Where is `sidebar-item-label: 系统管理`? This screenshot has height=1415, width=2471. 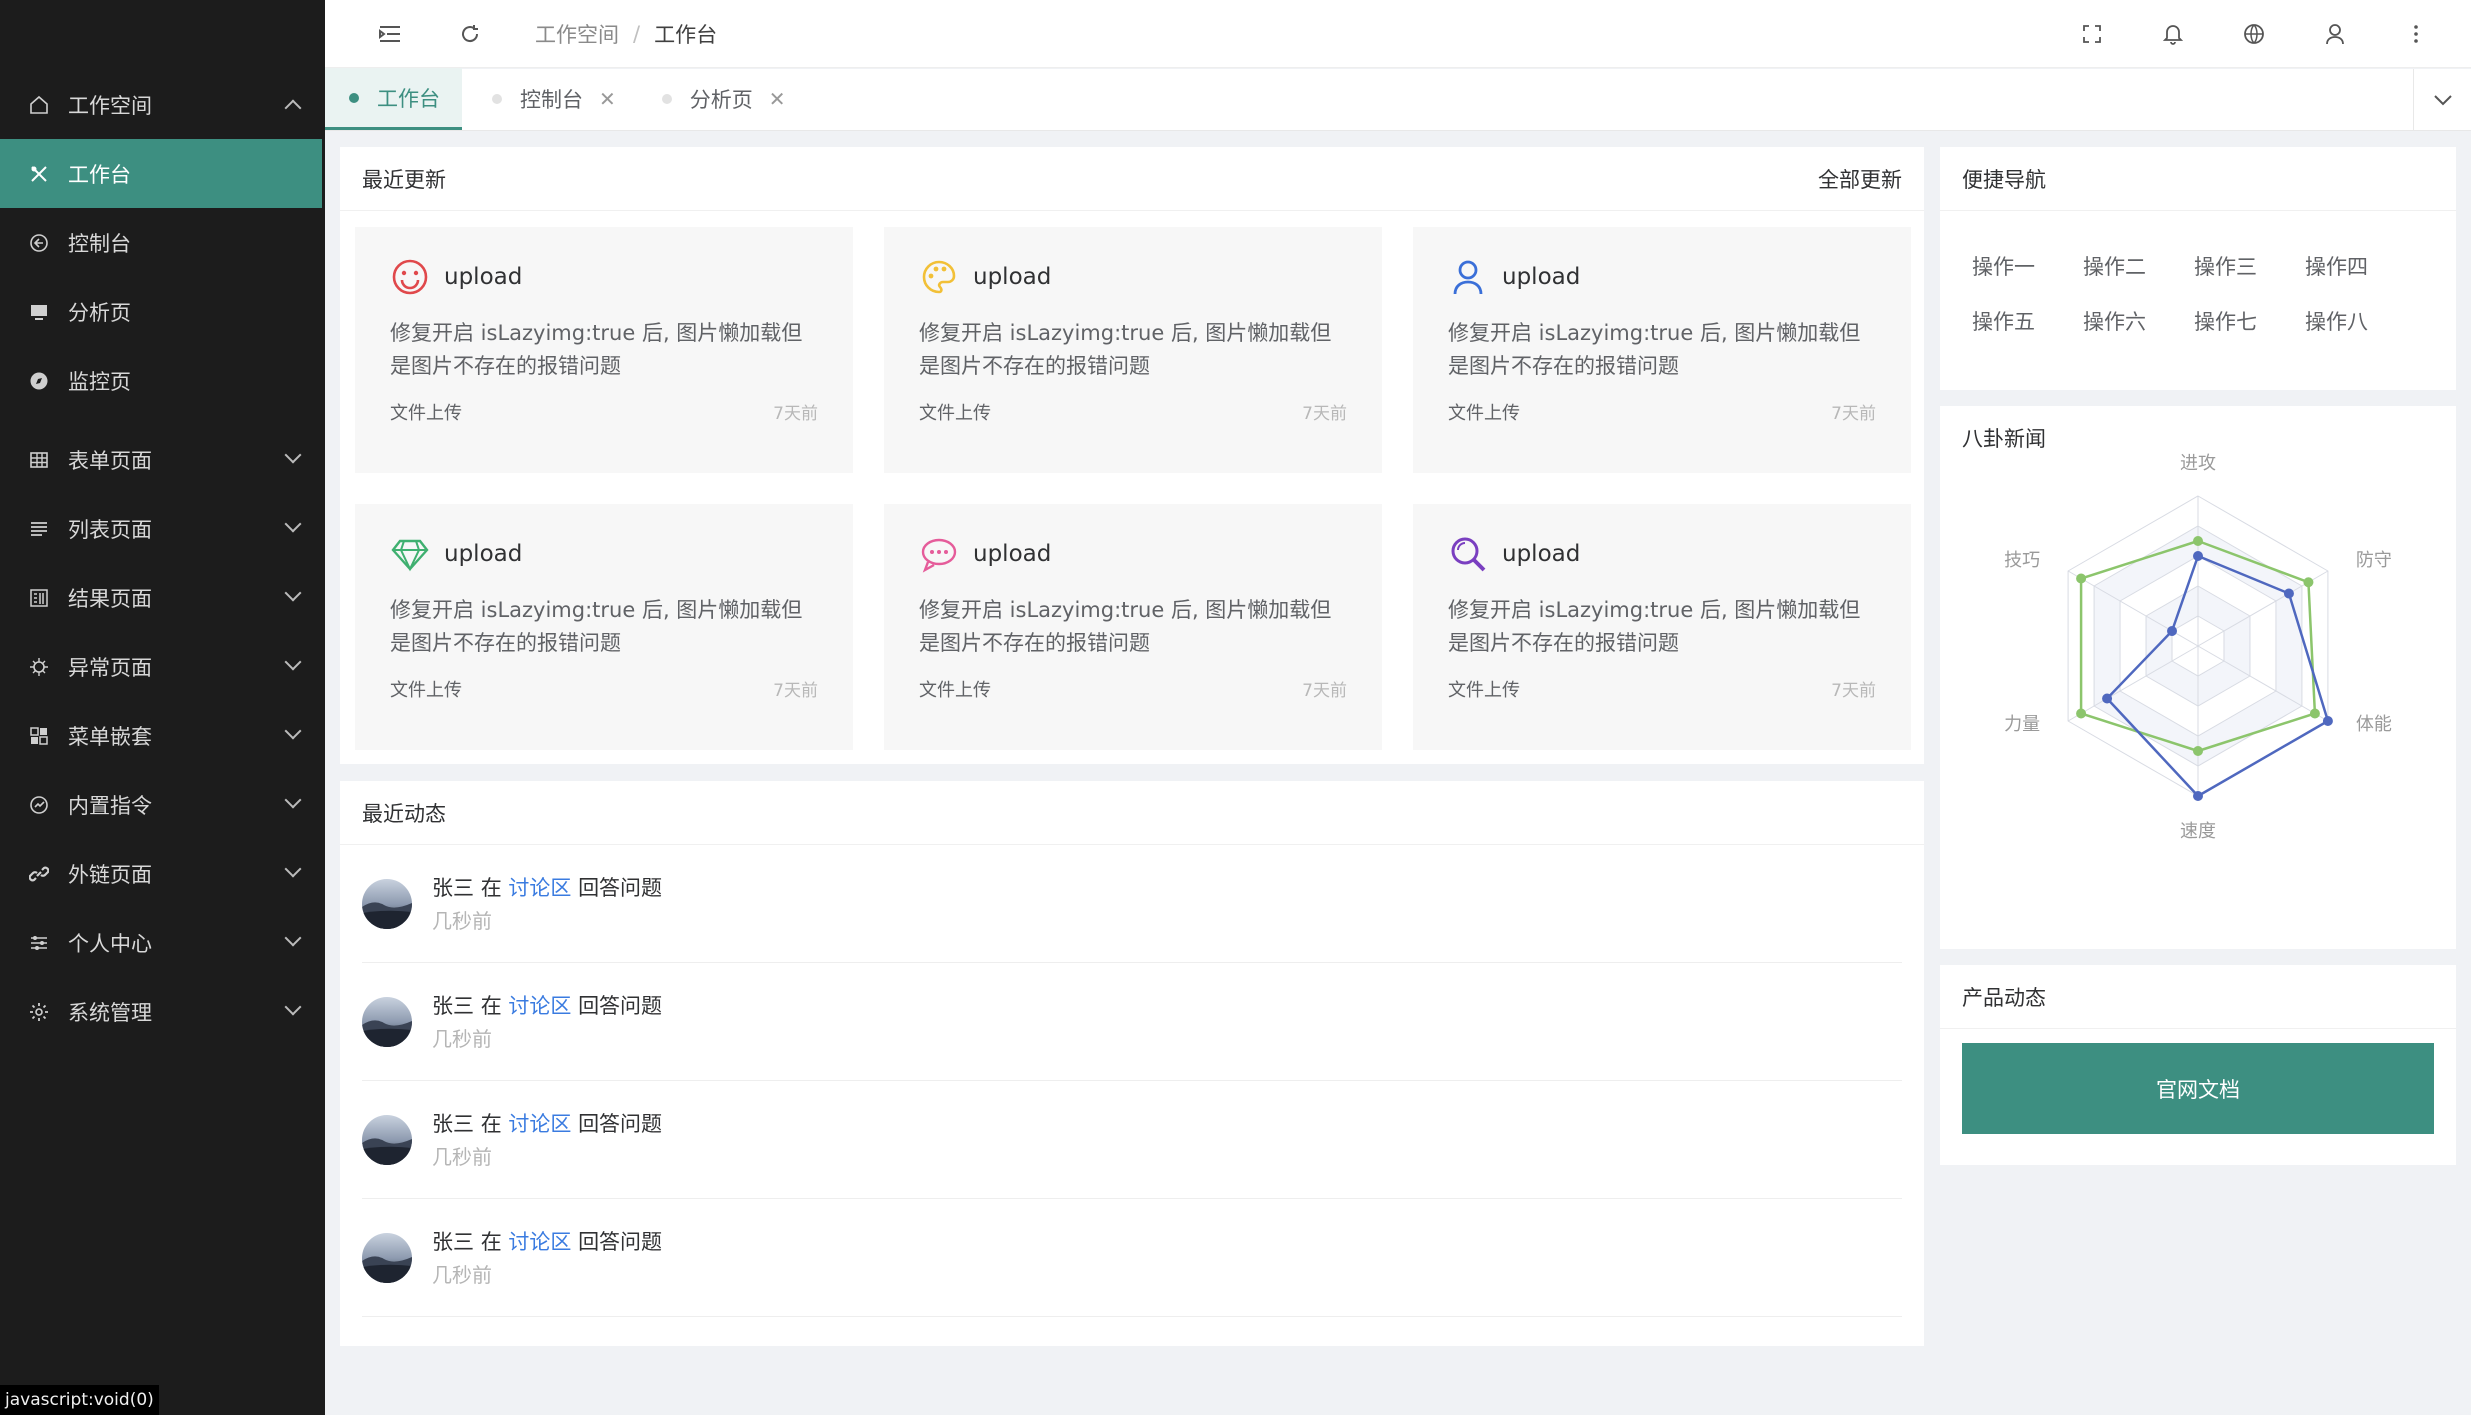
sidebar-item-label: 系统管理 is located at coordinates (110, 1012).